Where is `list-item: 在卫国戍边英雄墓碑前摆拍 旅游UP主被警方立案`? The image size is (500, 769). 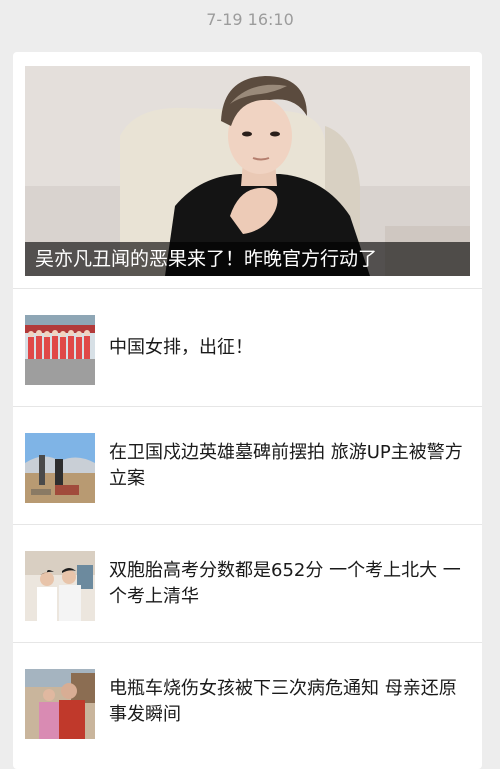
list-item: 在卫国戍边英雄墓碑前摆拍 旅游UP主被警方立案 is located at coordinates (247, 465).